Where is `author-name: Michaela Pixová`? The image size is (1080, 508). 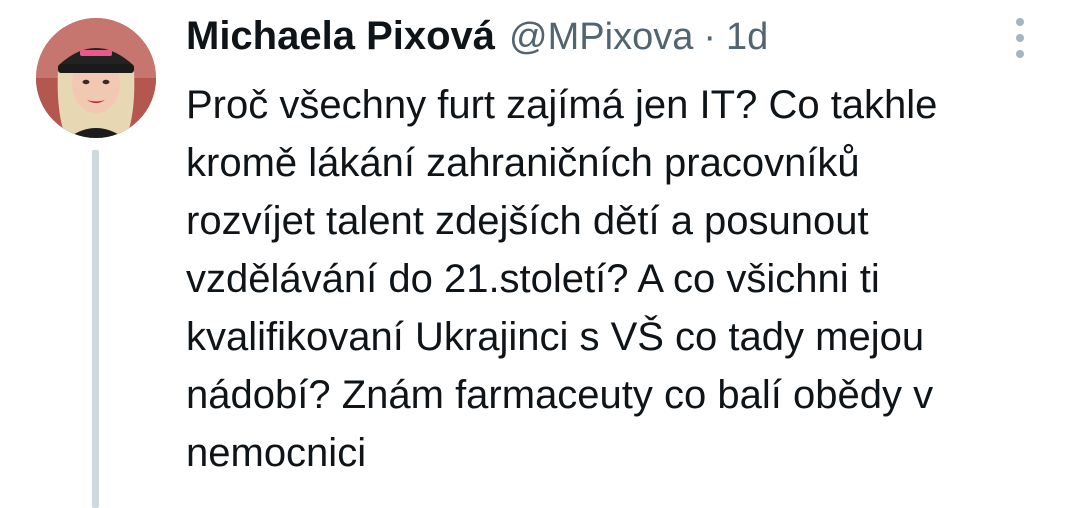
author-name: Michaela Pixová is located at coordinates (340, 36).